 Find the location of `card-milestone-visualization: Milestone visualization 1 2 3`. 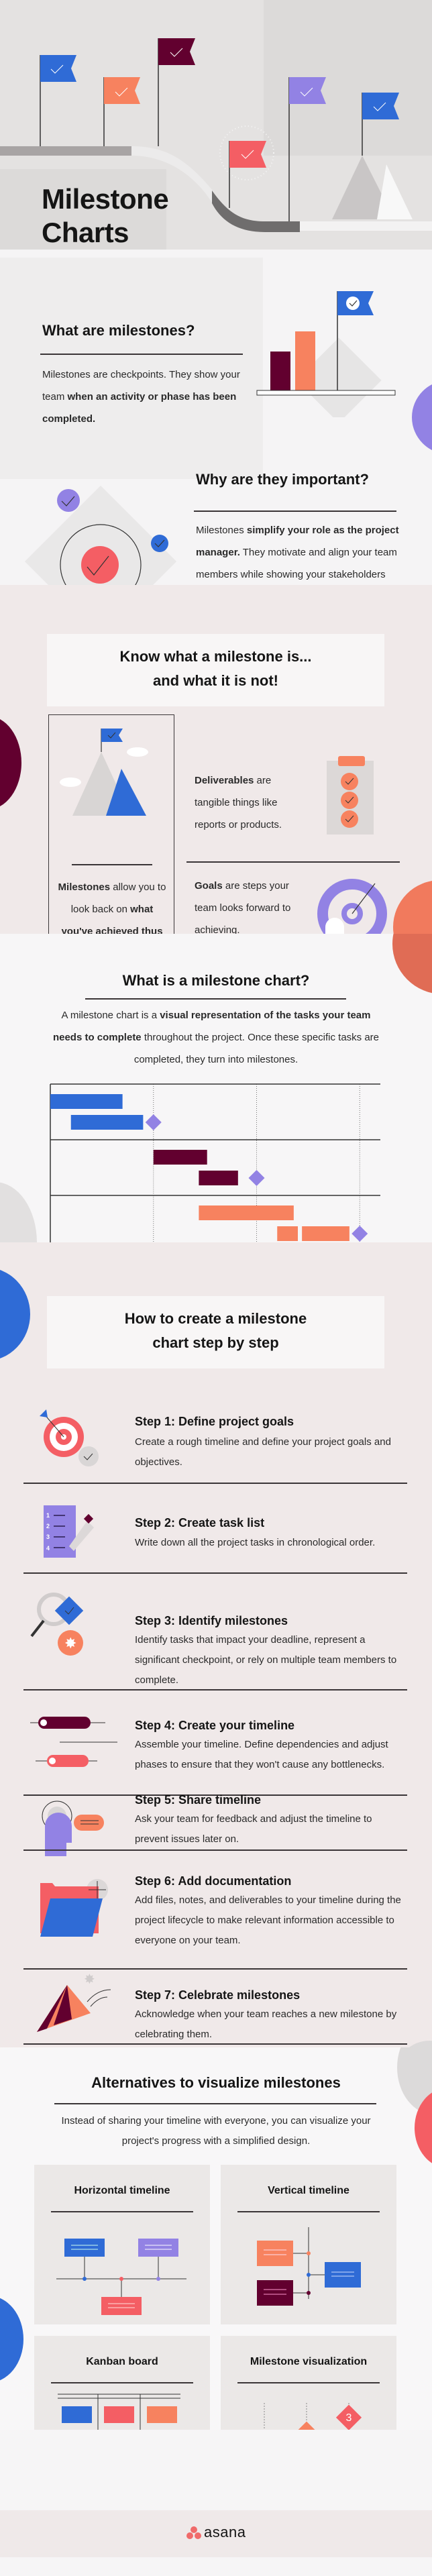

card-milestone-visualization: Milestone visualization 1 2 3 is located at coordinates (309, 2383).